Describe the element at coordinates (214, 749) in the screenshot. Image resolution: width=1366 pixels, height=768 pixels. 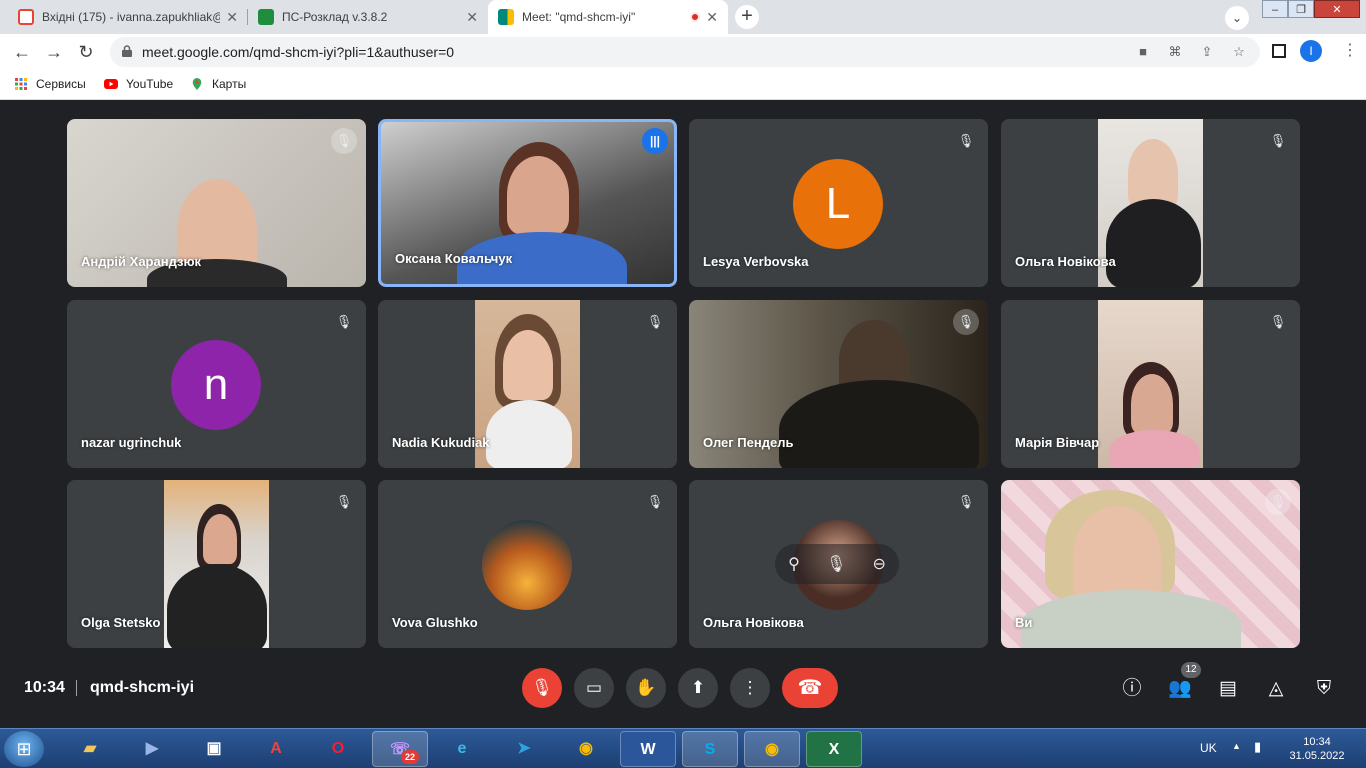
I see `floppy-save-icon: ▣` at that location.